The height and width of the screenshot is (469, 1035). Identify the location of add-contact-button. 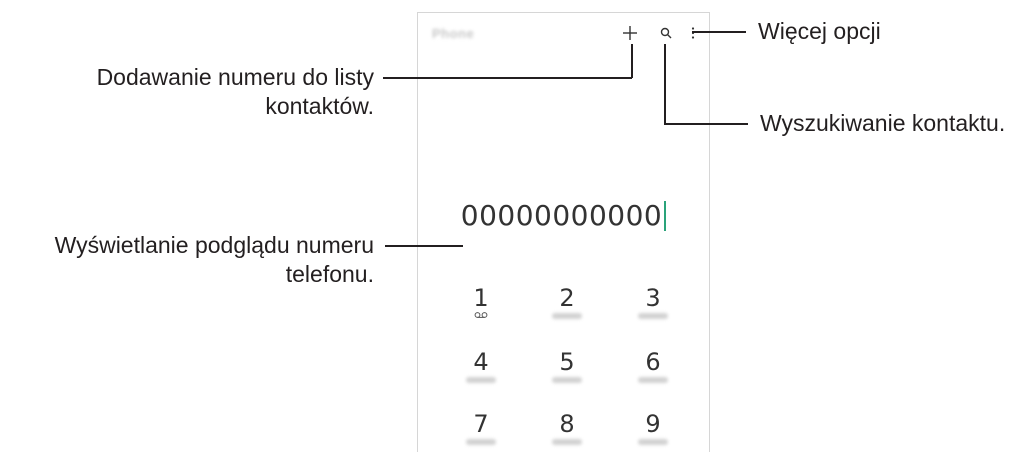
(630, 33).